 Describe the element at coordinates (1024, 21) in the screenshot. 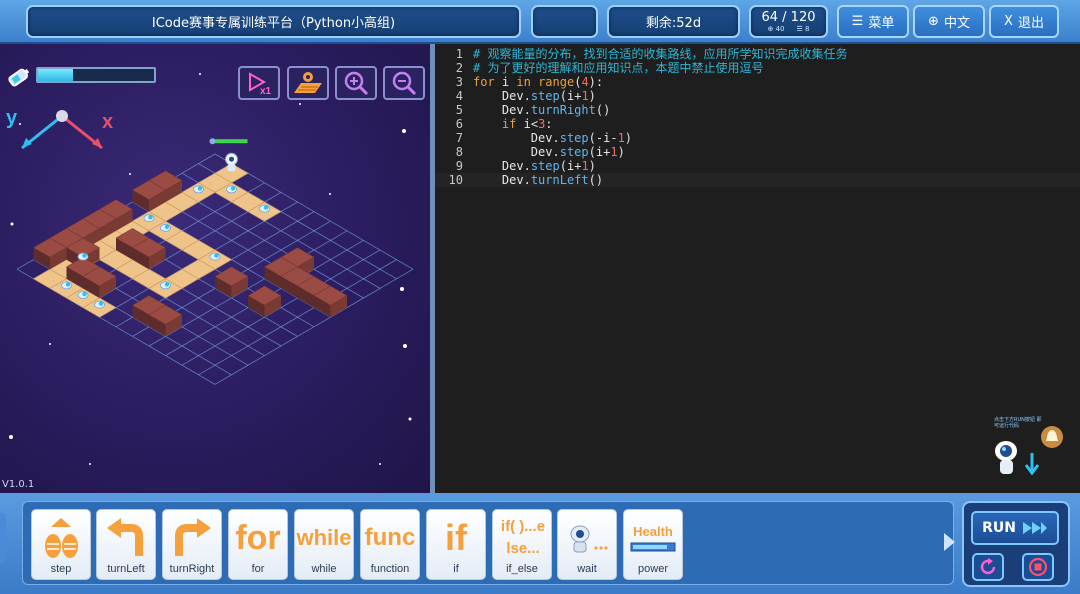

I see `exit-button: X 退出` at that location.